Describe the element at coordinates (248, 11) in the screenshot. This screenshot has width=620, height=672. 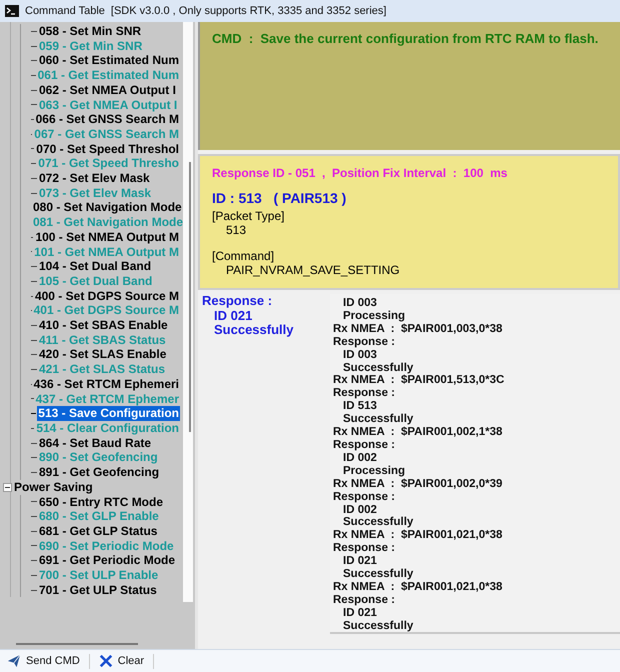
I see `window-subtitle: [SDK v3.0.0 , Only supports RTK, 3335 and 3352 series]` at that location.